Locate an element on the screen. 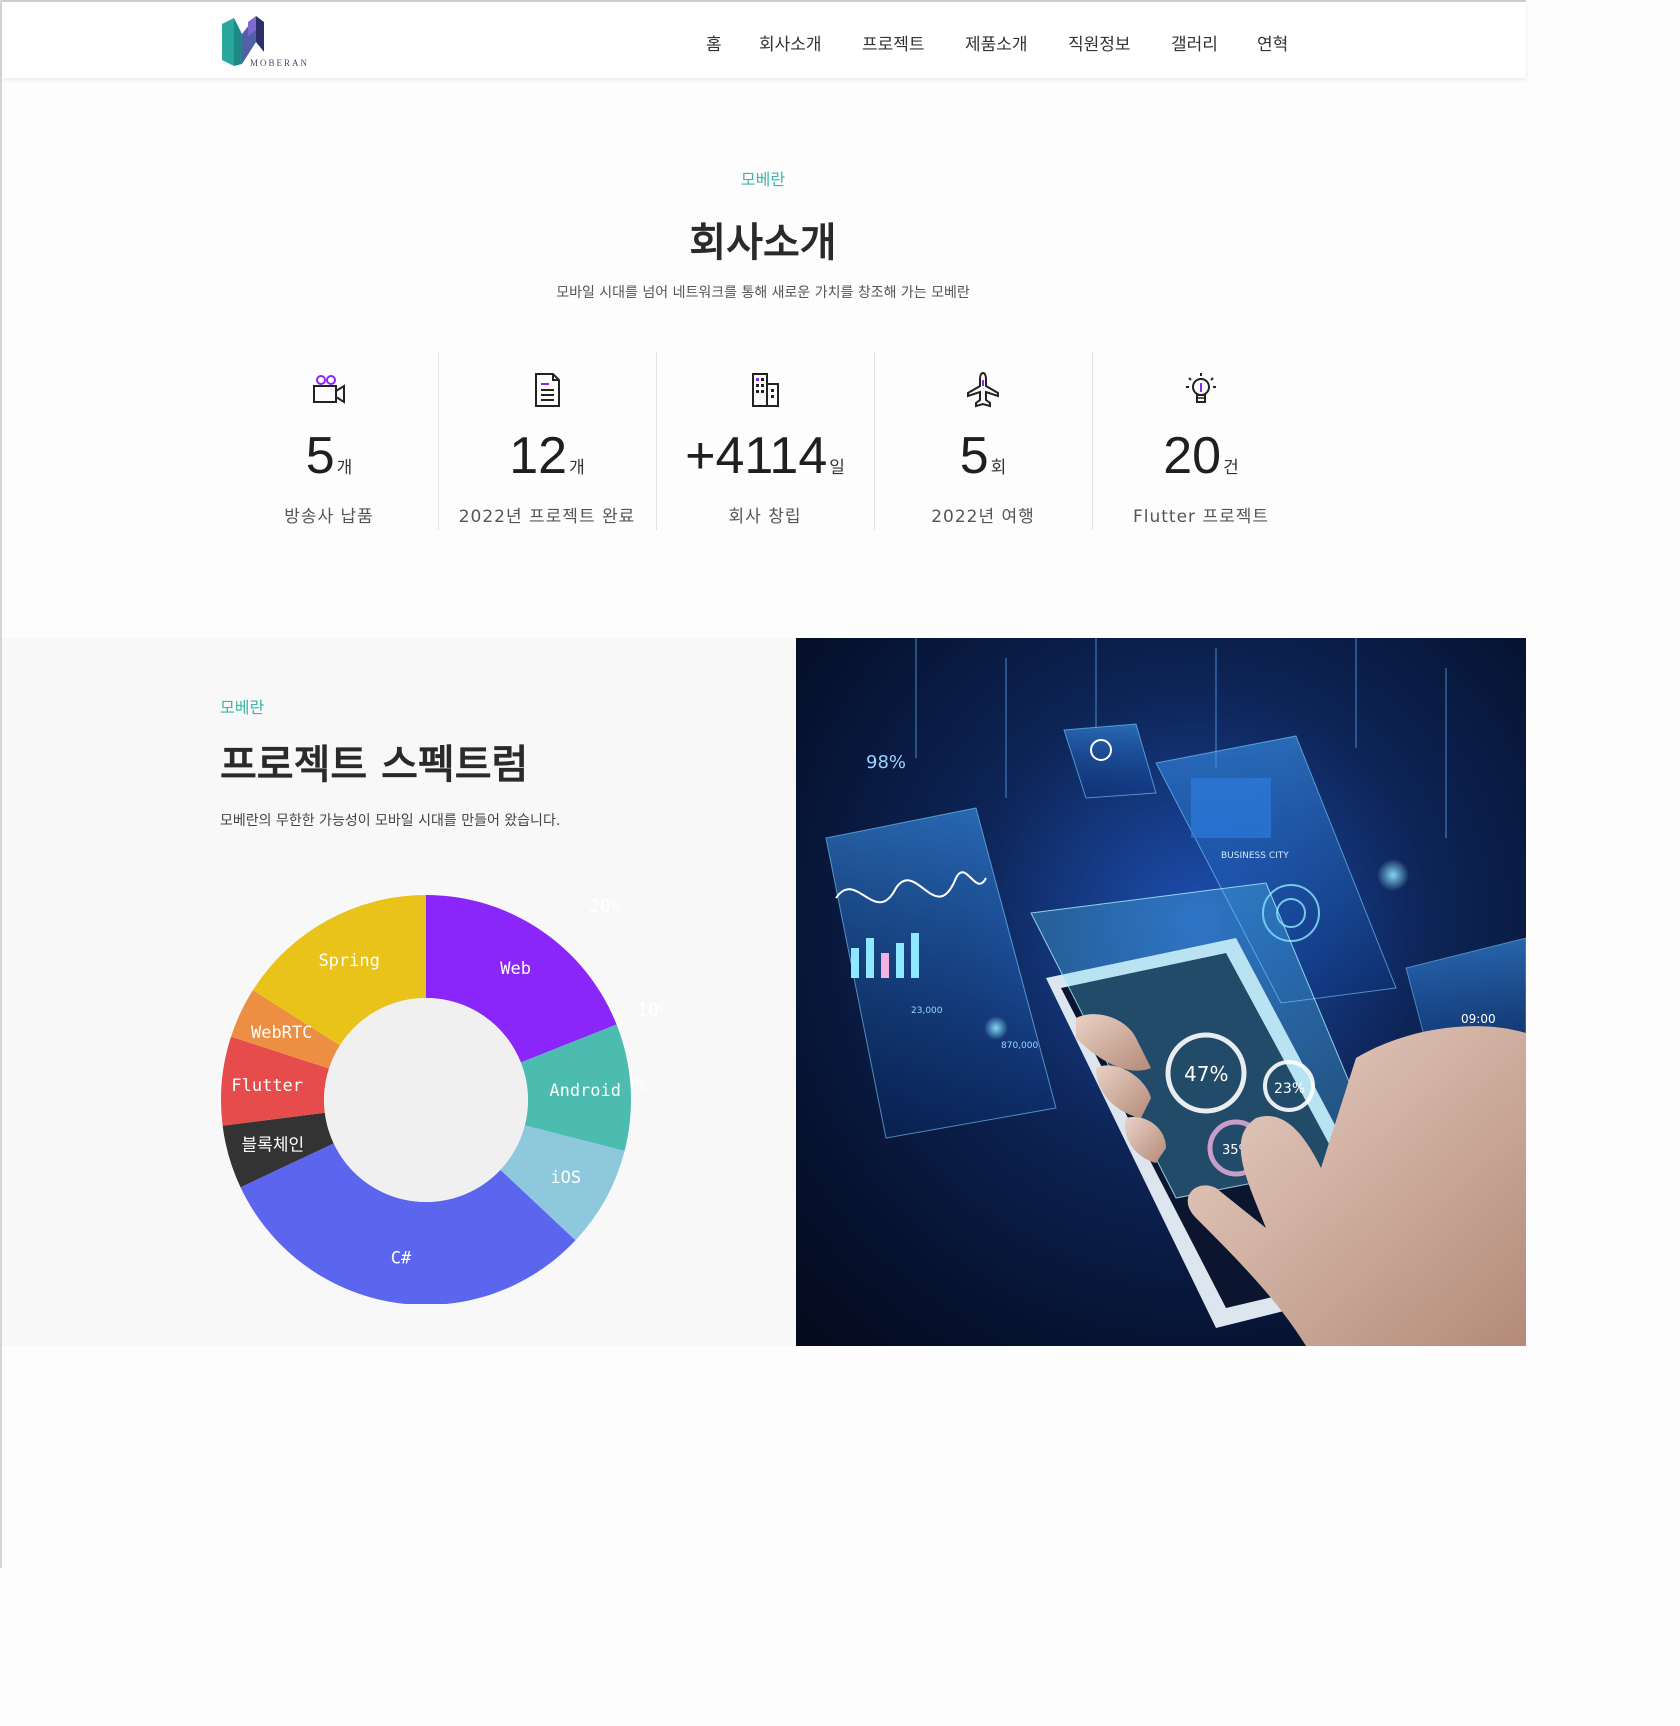 The width and height of the screenshot is (1680, 1726). stat-value: 12 개 is located at coordinates (547, 456).